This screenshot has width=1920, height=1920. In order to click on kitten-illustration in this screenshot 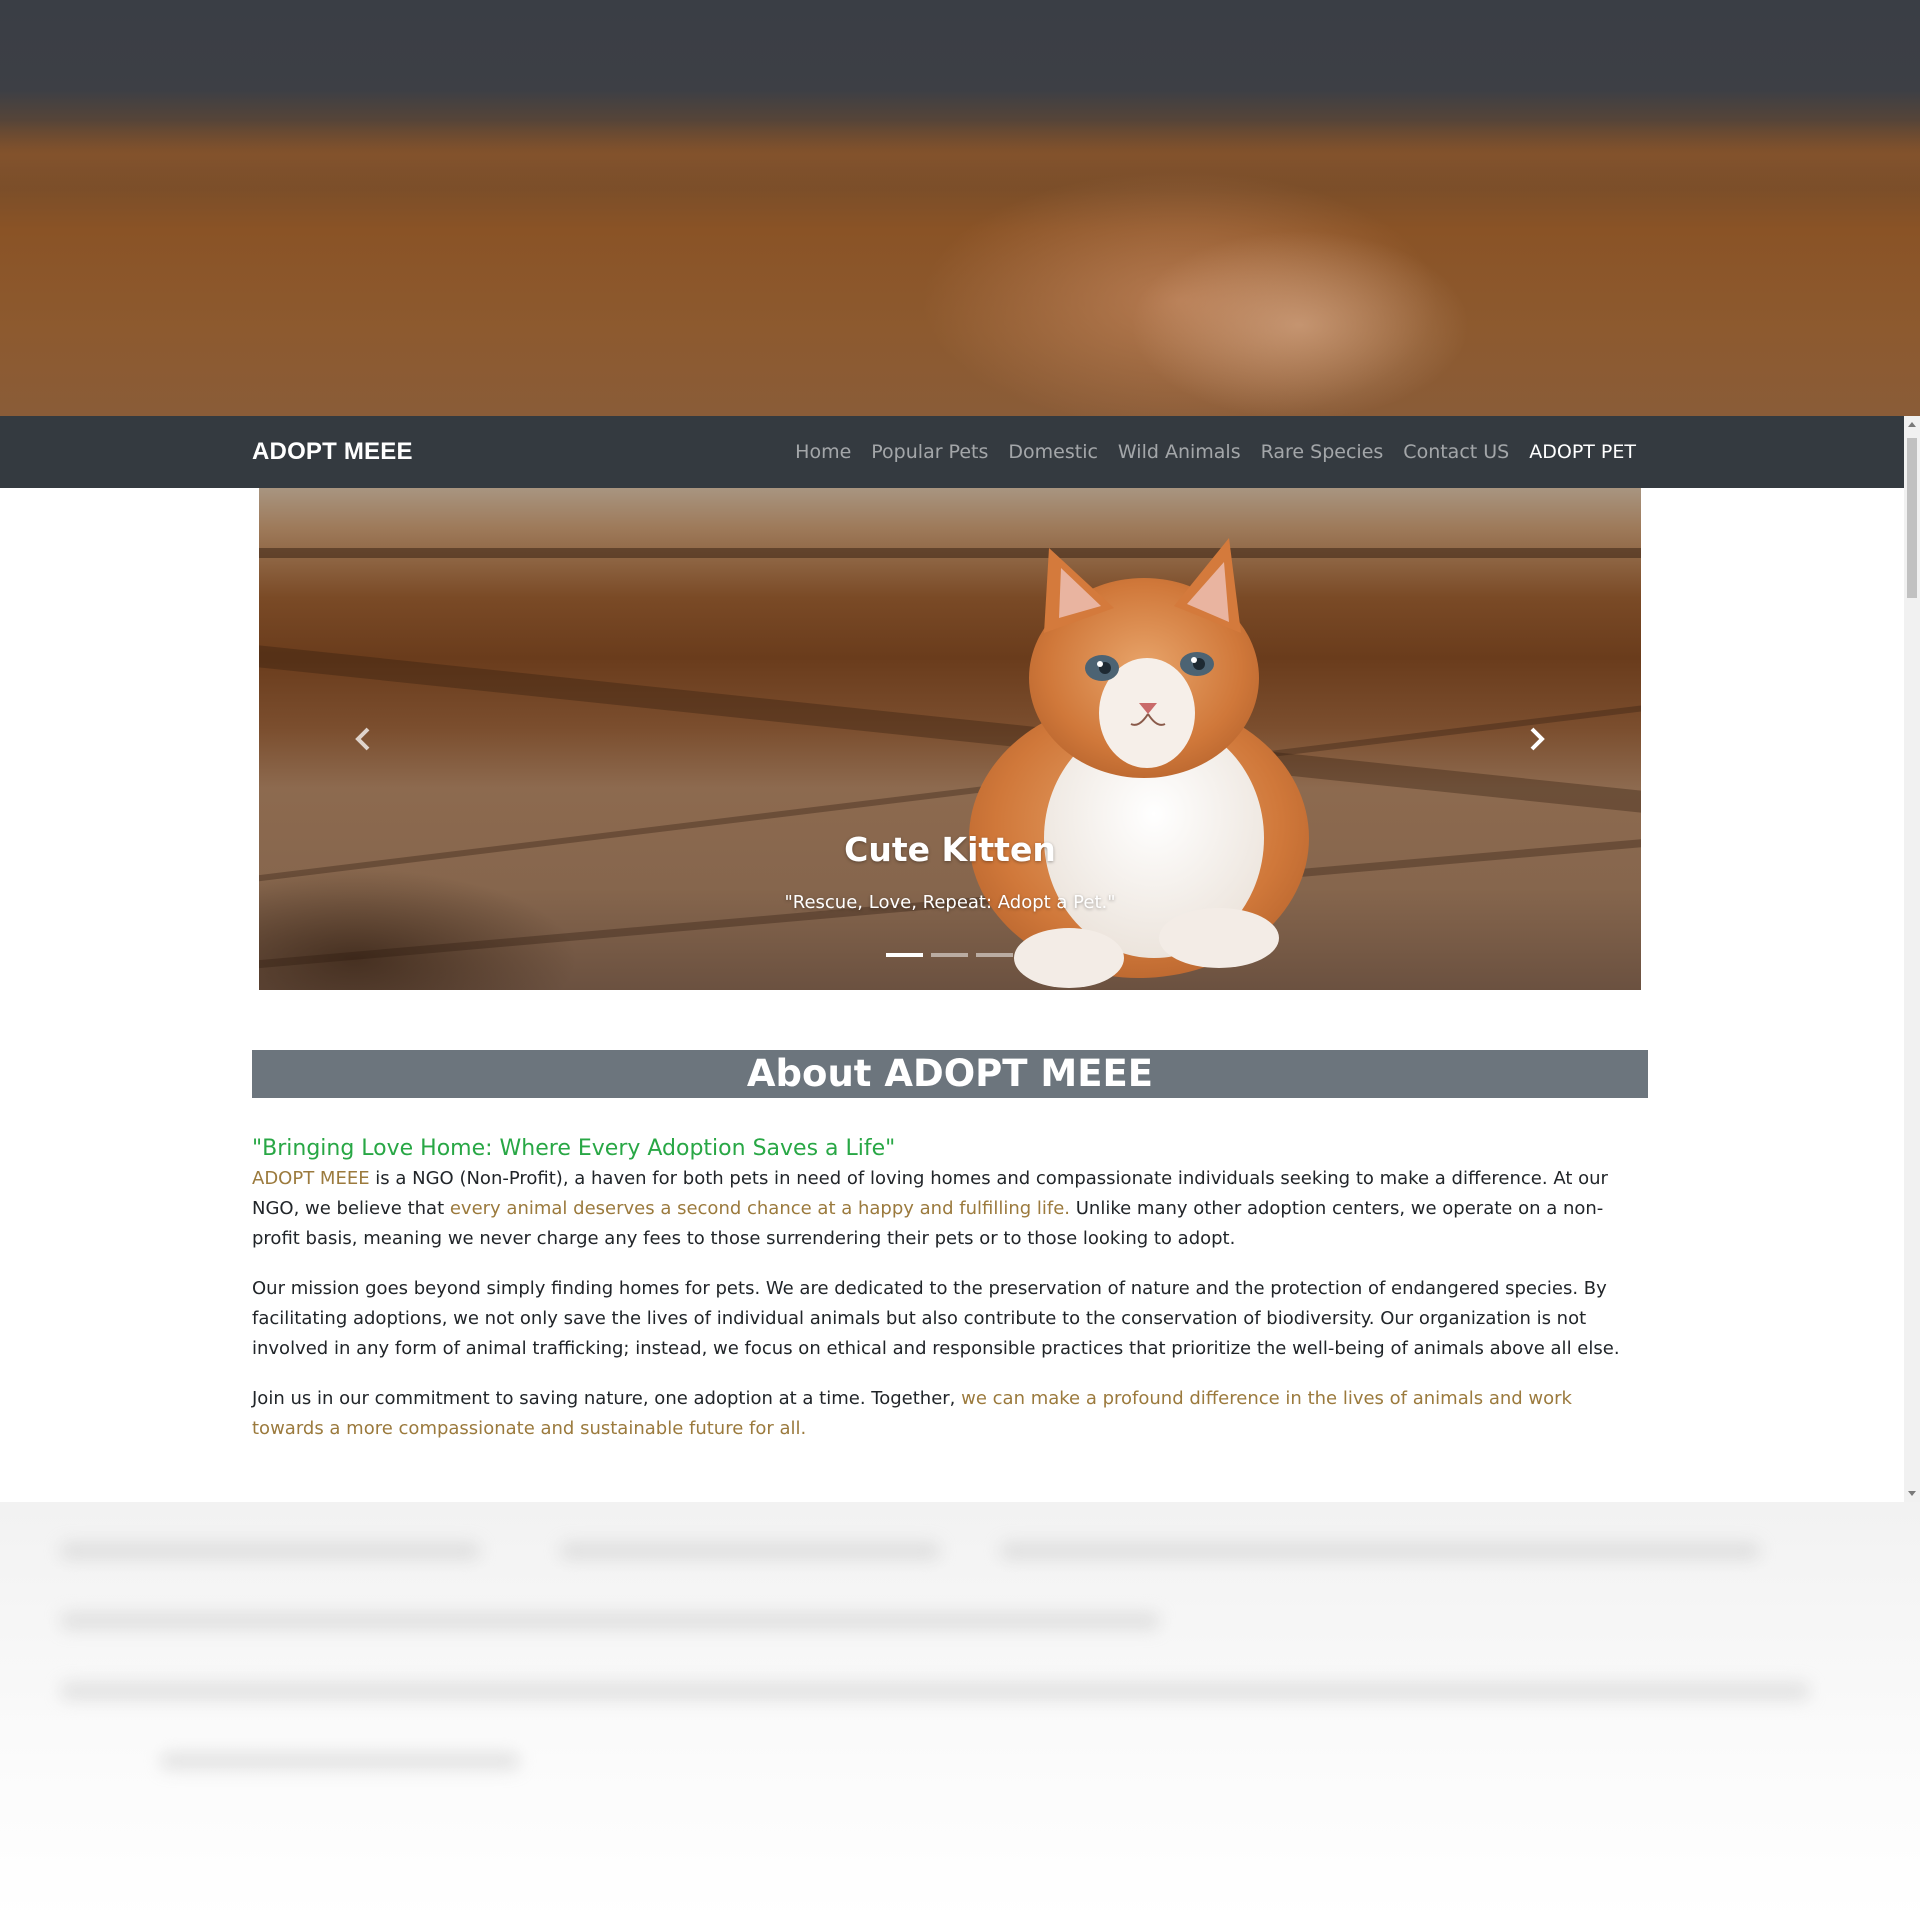, I will do `click(1139, 763)`.